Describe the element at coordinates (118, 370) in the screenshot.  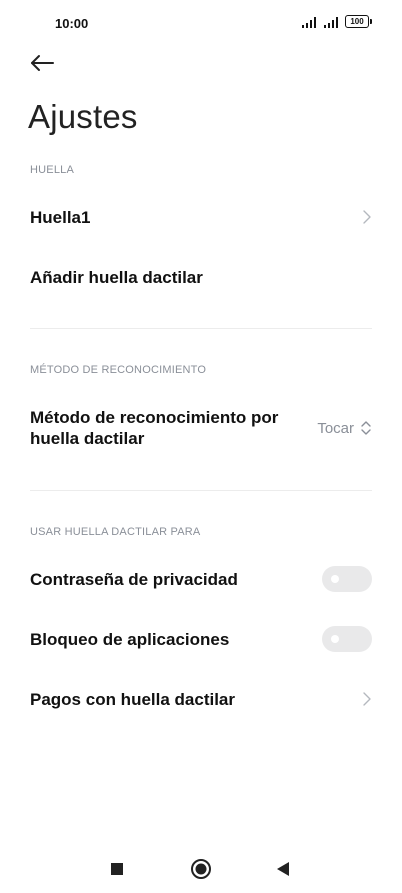
I see `section-label-metodo: MÉTODO DE RECONOCIMIENTO` at that location.